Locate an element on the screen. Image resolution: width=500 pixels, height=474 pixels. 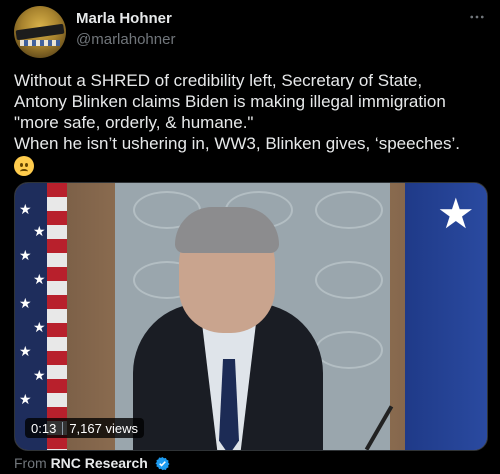
avatar-band is located at coordinates (40, 32).